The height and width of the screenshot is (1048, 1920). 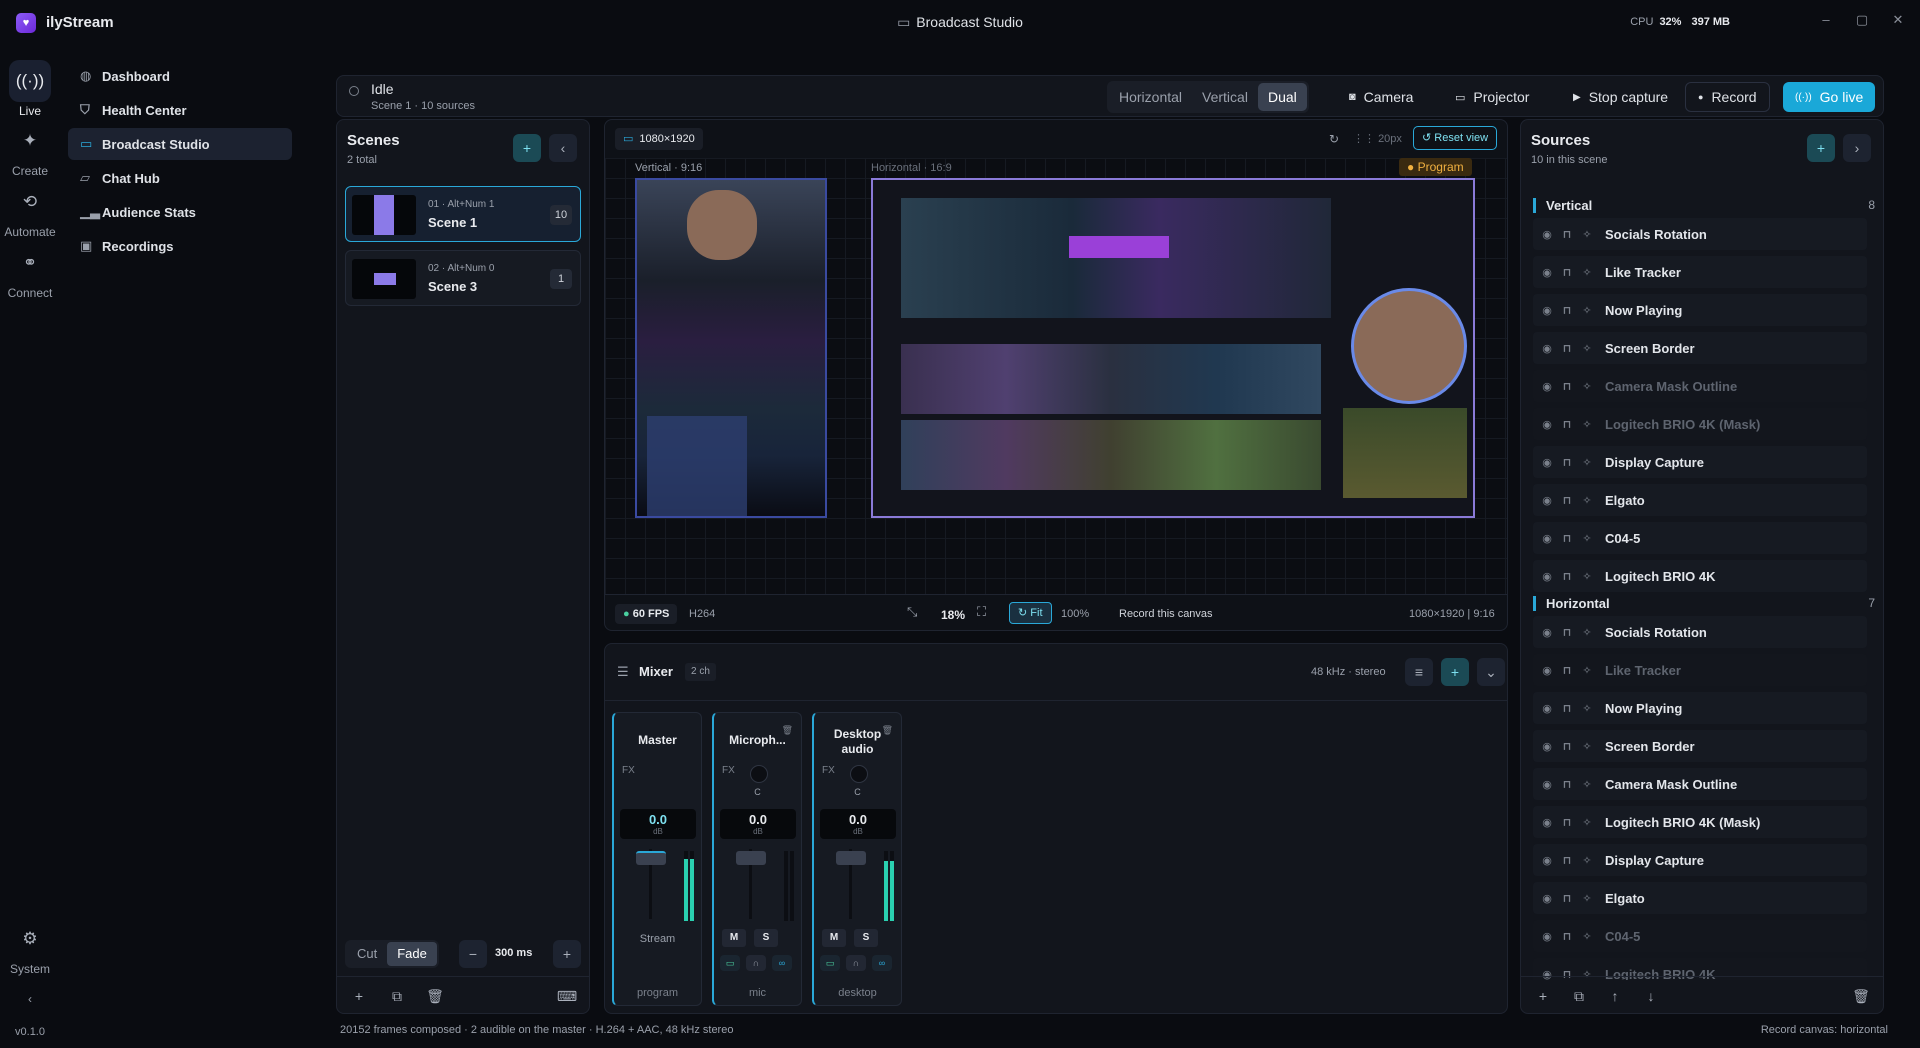 I want to click on maximize-button: ▢, so click(x=1862, y=22).